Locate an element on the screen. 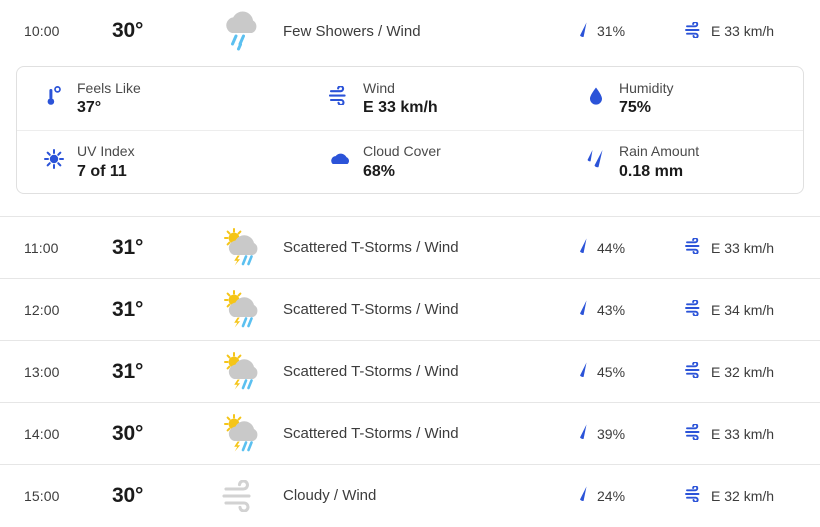 The image size is (820, 527). row-precipitation: 45% is located at coordinates (631, 371).